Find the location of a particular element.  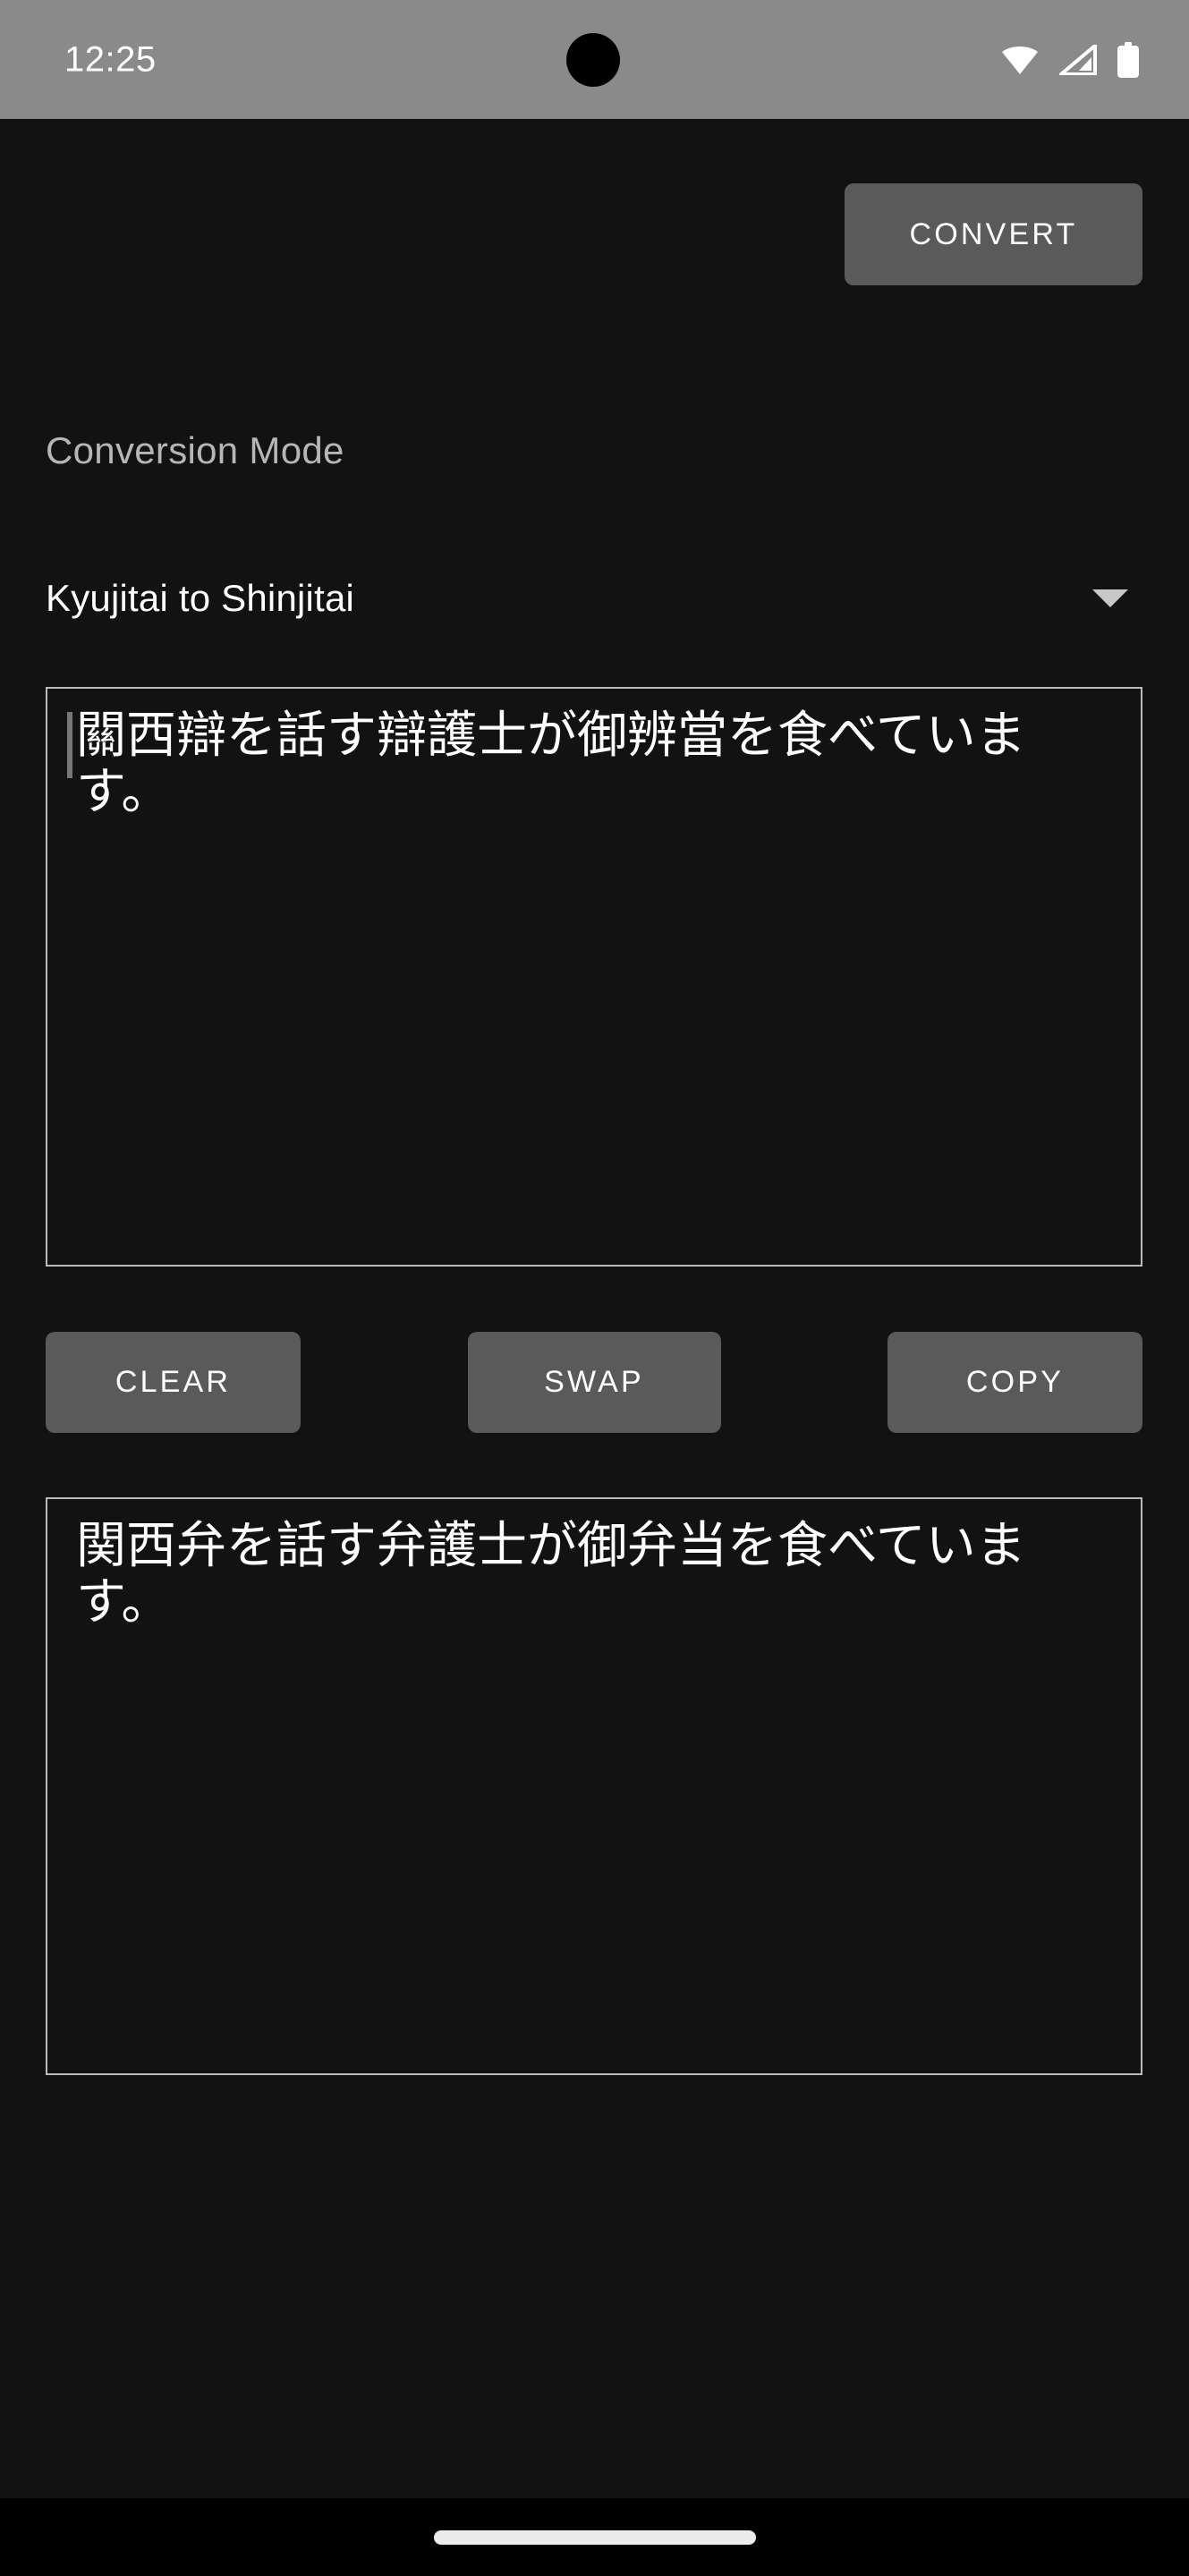

conversion-mode-dropdown: Kyujitai to Shinjitai is located at coordinates (594, 598).